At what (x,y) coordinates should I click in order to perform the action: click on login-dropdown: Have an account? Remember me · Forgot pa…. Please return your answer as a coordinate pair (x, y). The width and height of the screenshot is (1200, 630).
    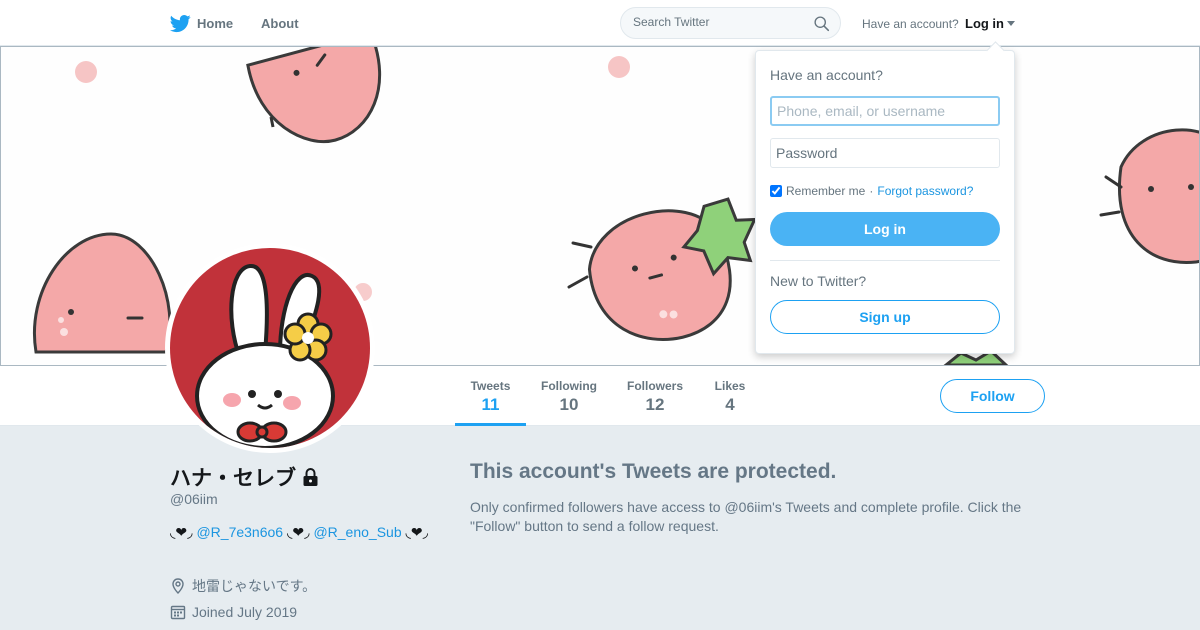
    Looking at the image, I should click on (885, 202).